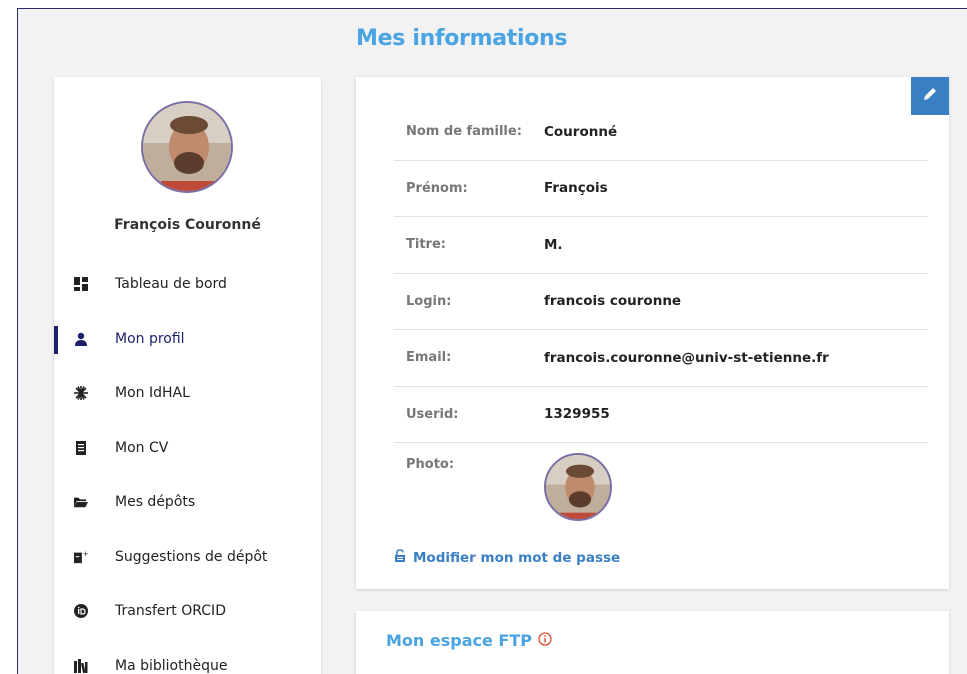 The image size is (967, 674). I want to click on field-row-login: Login: francois couronne, so click(661, 302).